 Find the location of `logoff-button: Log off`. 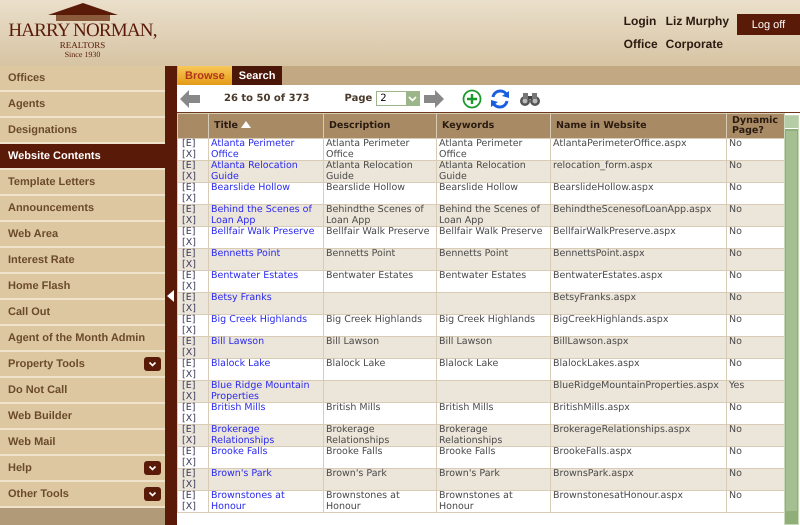

logoff-button: Log off is located at coordinates (768, 24).